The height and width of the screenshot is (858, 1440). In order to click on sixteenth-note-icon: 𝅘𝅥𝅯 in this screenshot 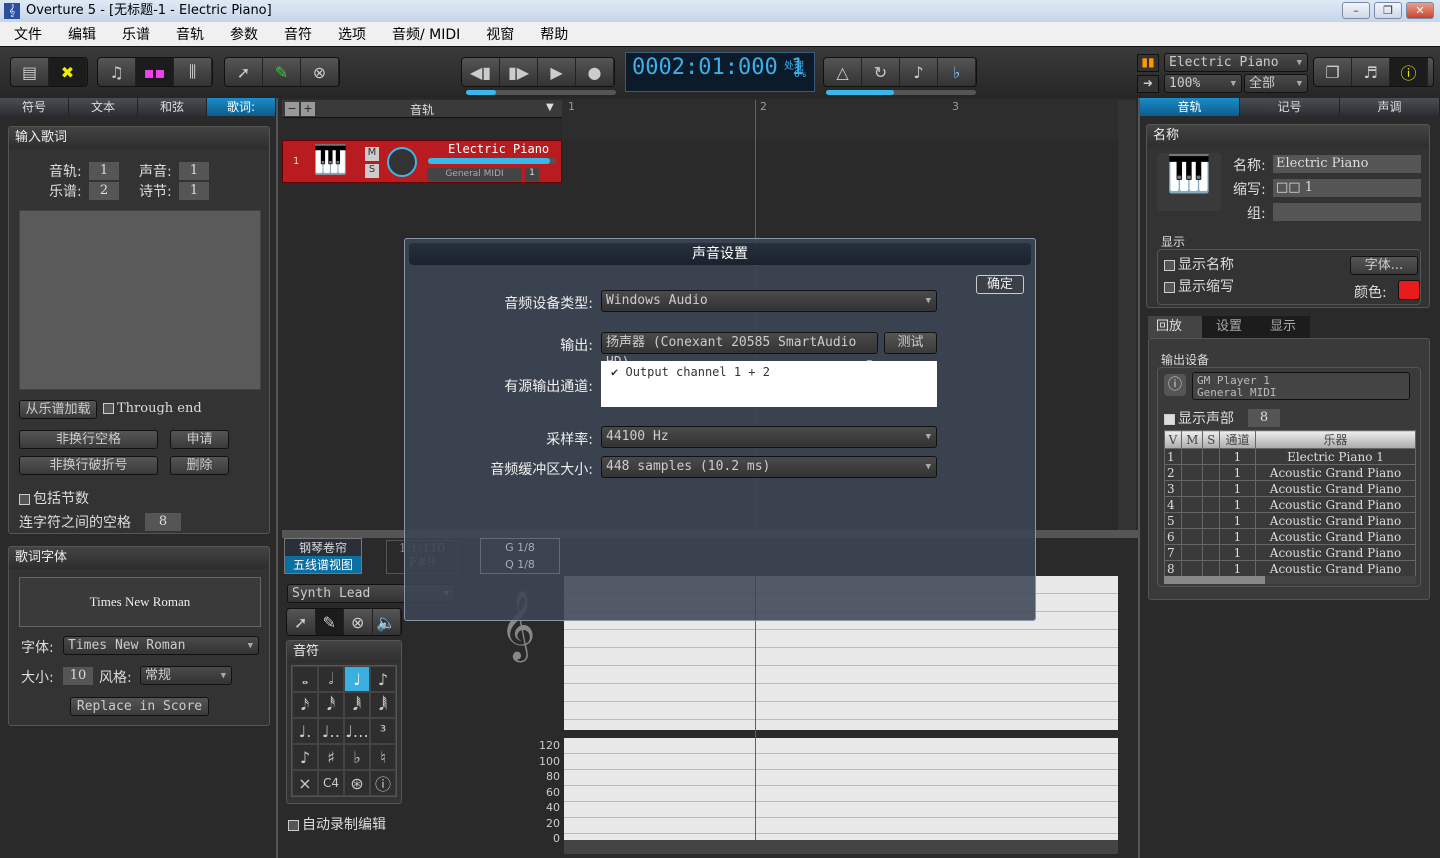, I will do `click(305, 705)`.